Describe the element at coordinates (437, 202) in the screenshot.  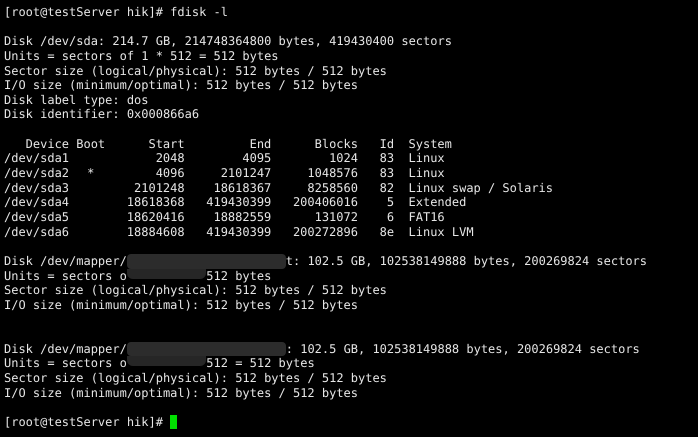
I see `table-cell: Extended` at that location.